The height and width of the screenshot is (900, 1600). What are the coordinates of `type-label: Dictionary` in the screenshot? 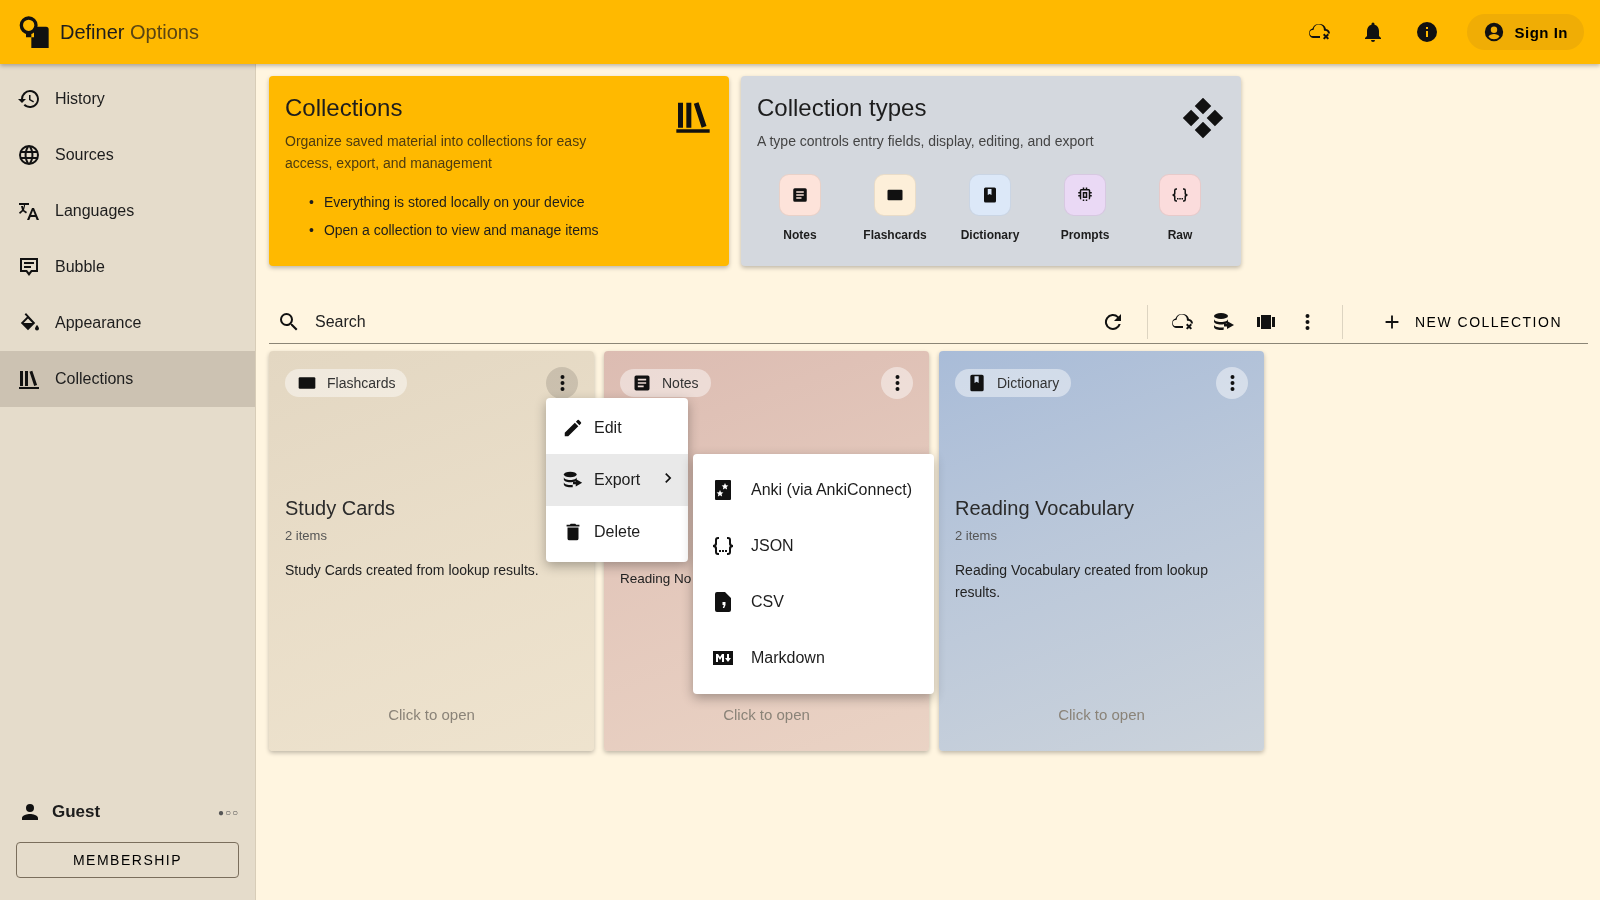 It's located at (990, 235).